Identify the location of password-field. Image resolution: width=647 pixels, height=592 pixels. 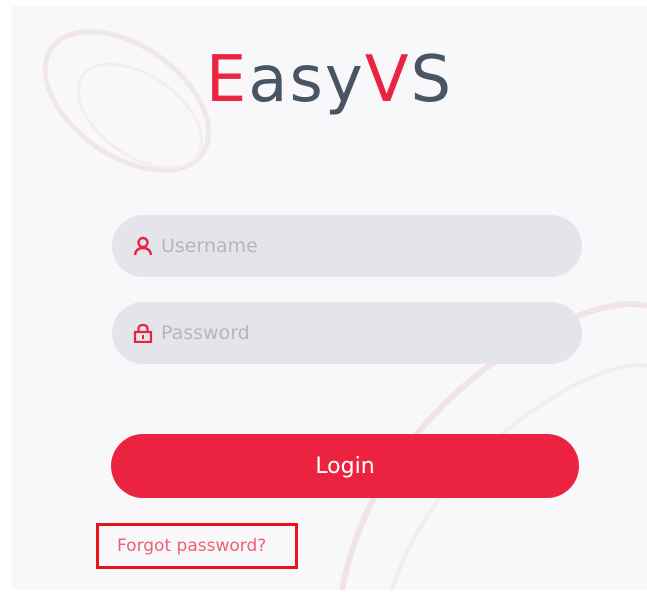
(347, 333).